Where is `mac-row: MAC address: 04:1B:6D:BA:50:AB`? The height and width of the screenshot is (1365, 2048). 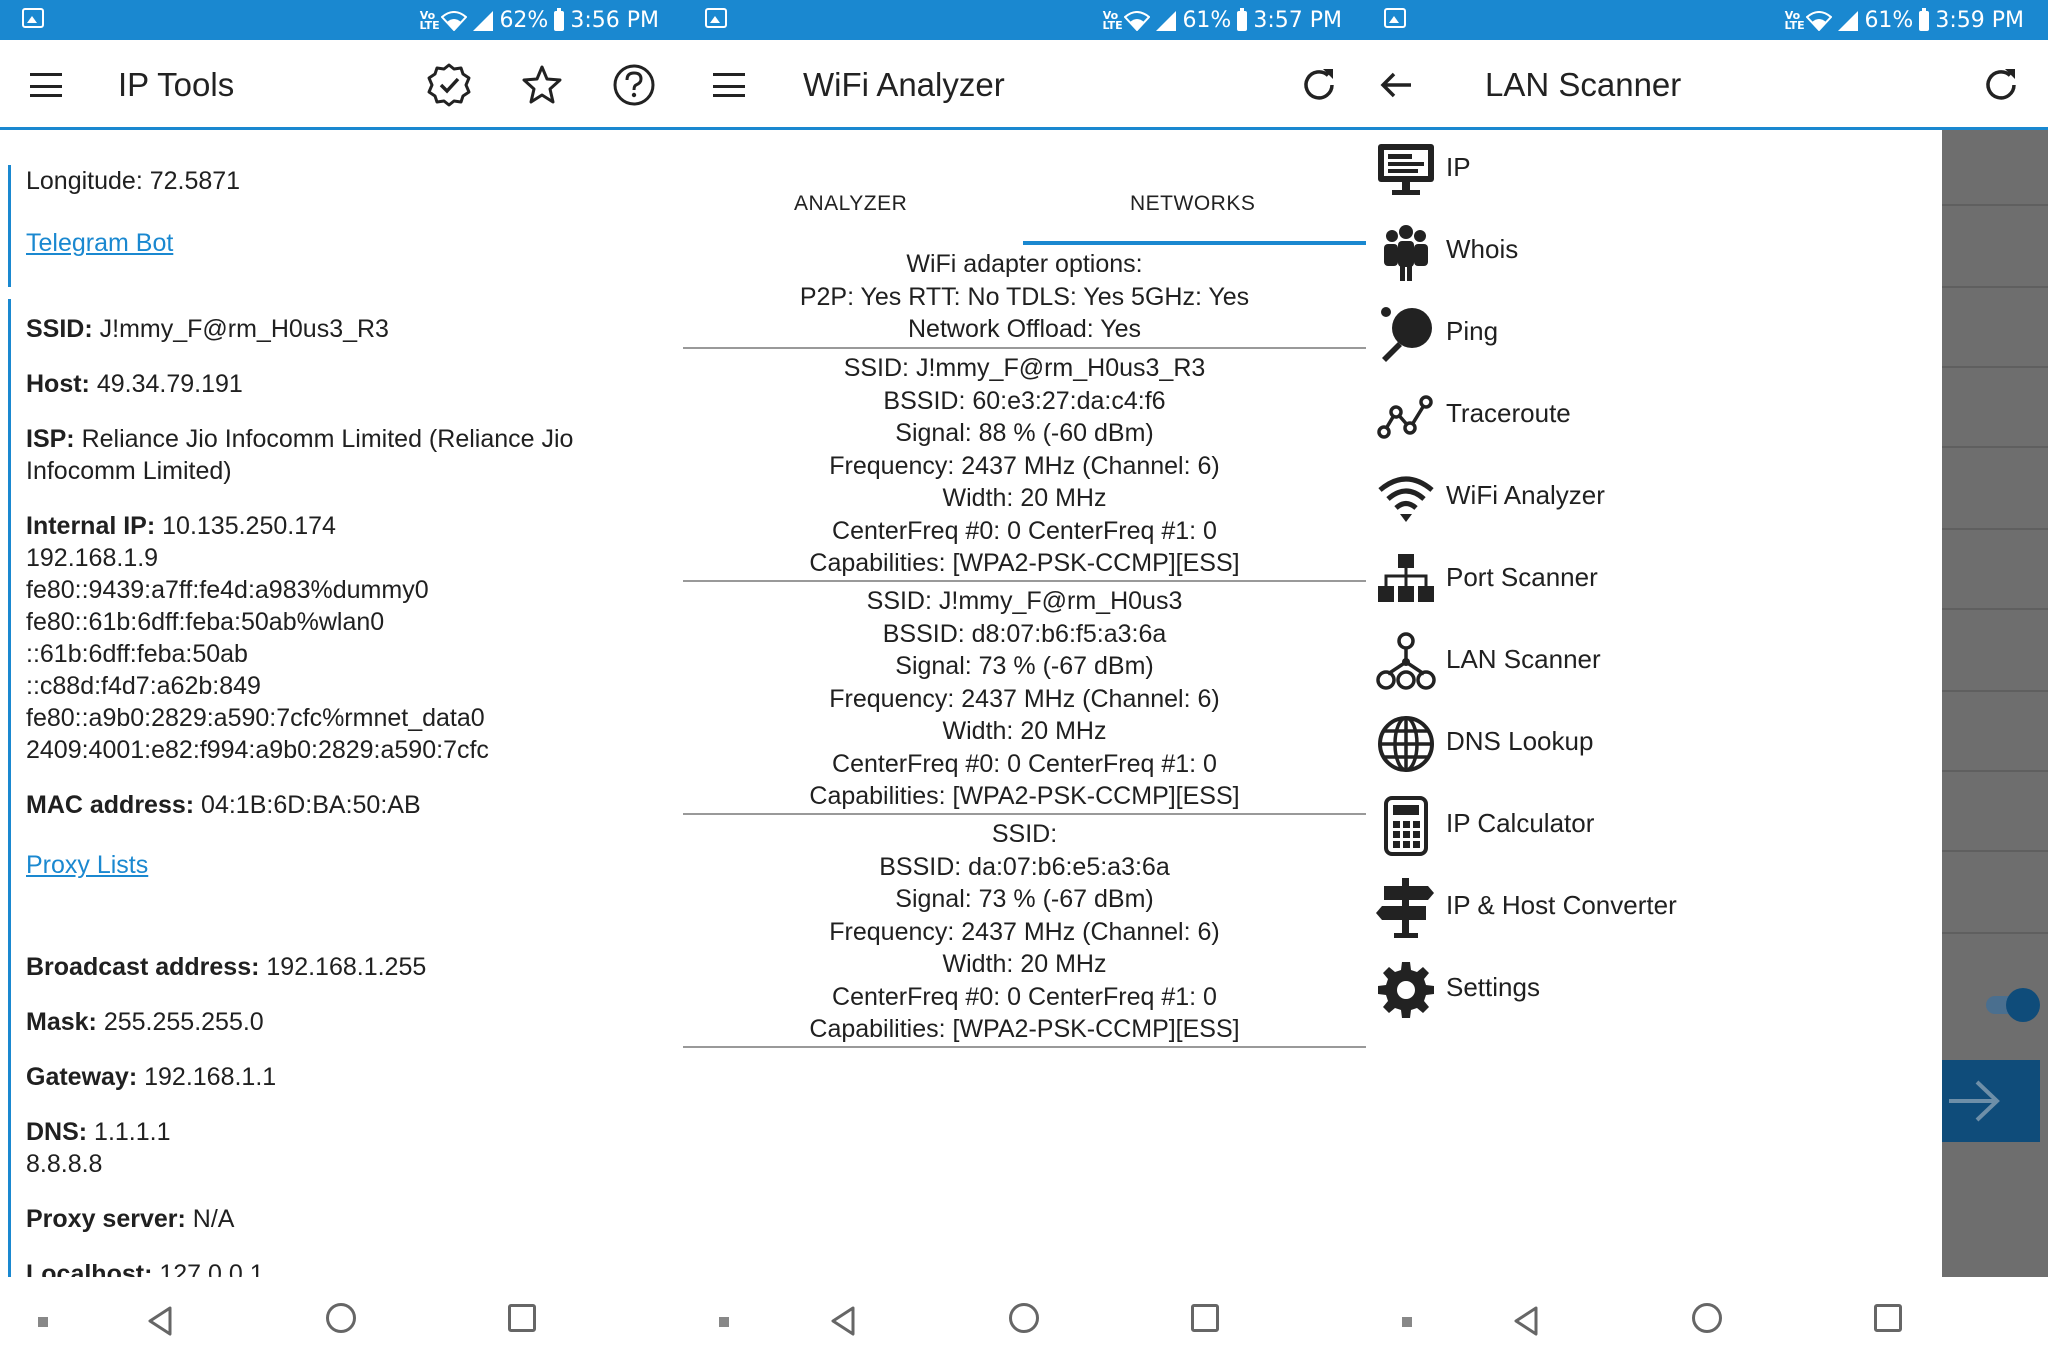 mac-row: MAC address: 04:1B:6D:BA:50:AB is located at coordinates (223, 805).